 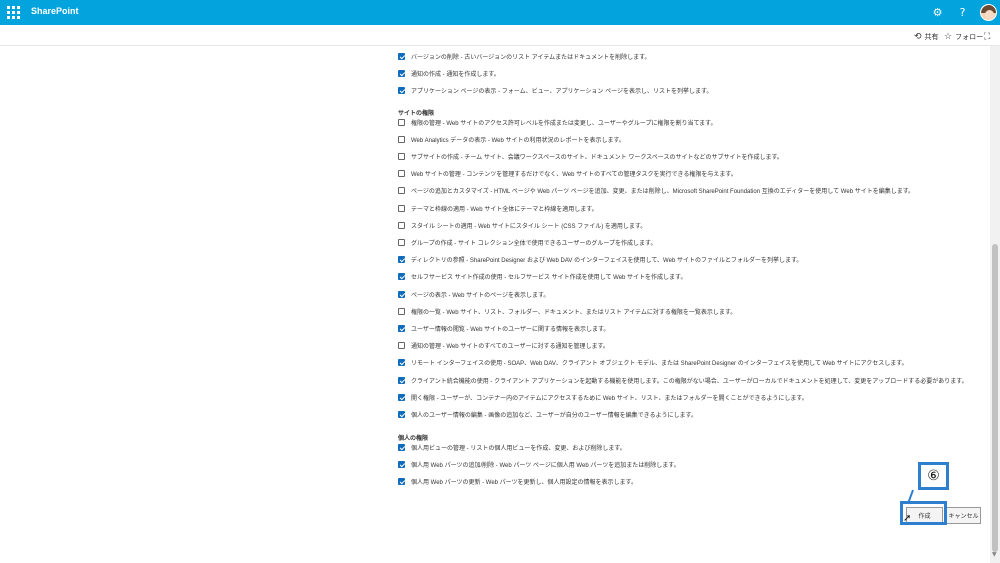 What do you see at coordinates (988, 36) in the screenshot?
I see `expand-icon: ⛶` at bounding box center [988, 36].